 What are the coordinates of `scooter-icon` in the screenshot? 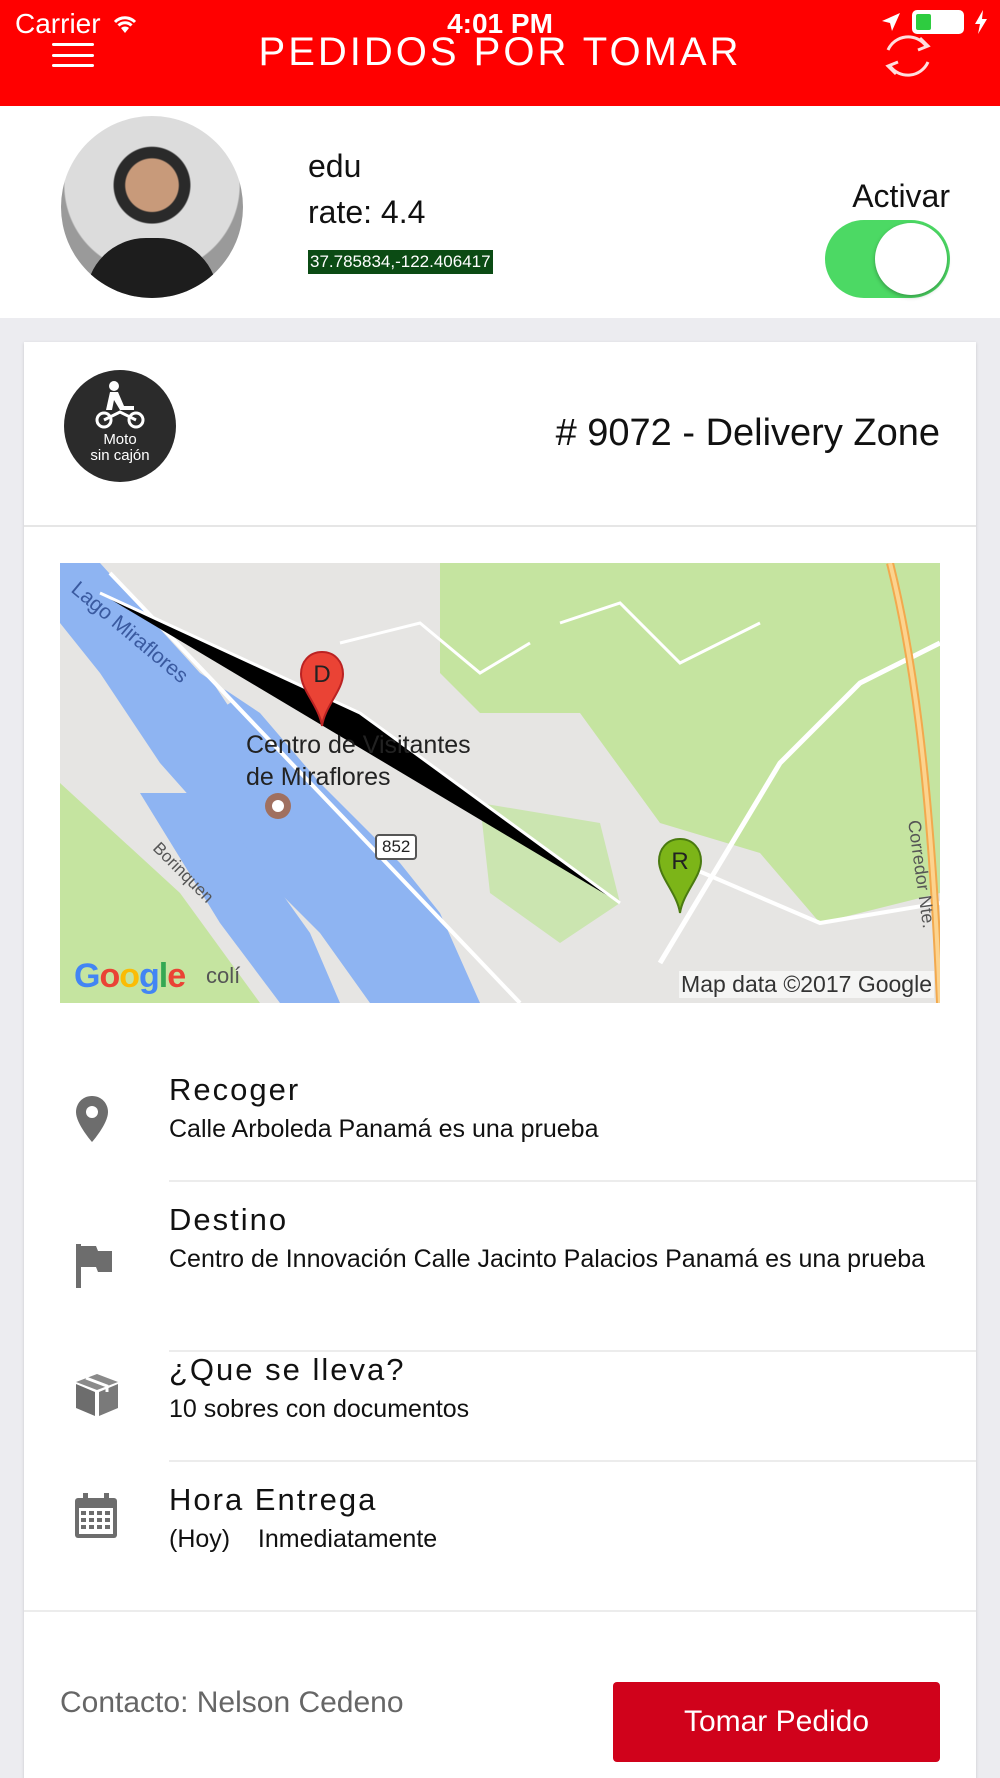 It's located at (120, 405).